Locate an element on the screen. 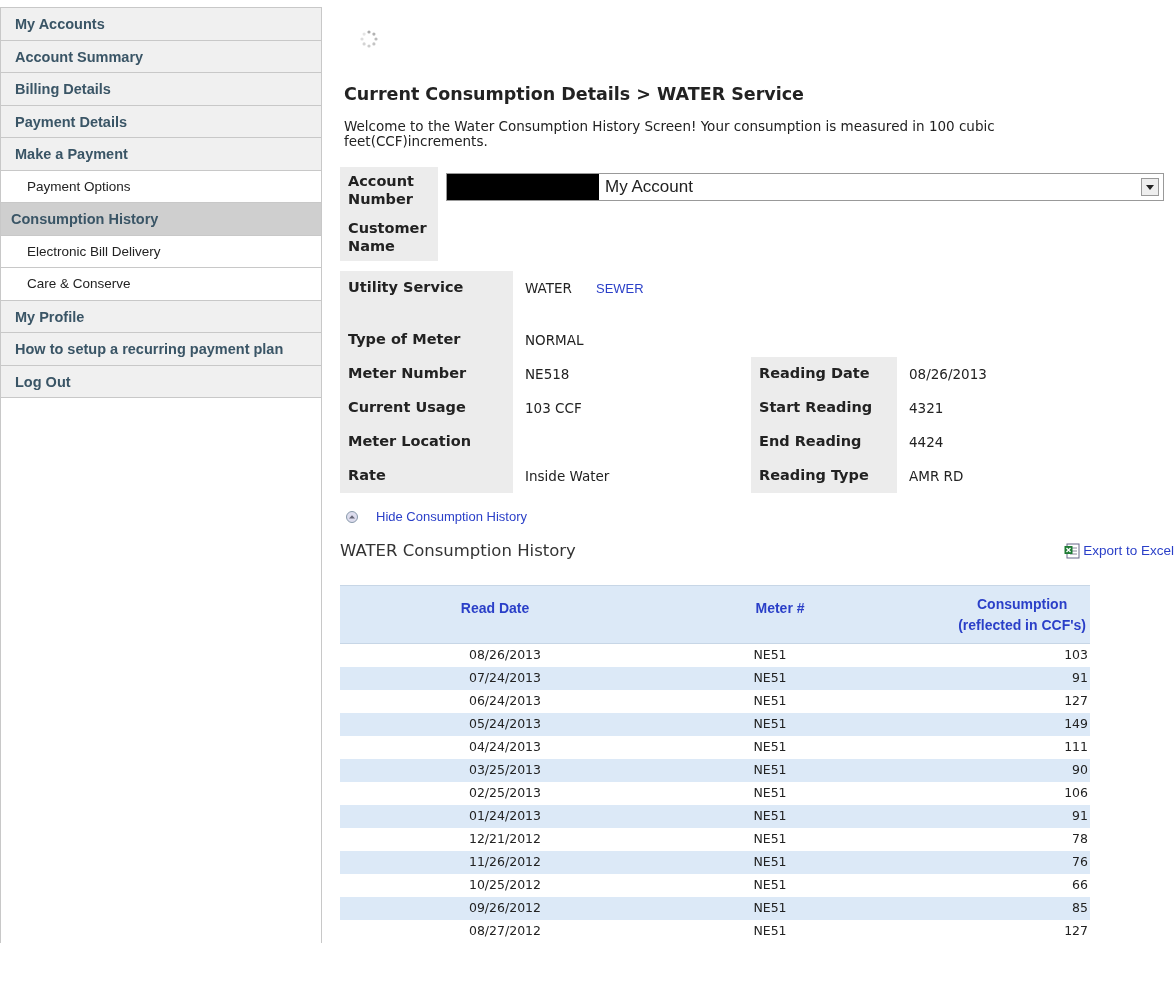 The height and width of the screenshot is (1002, 1174). field-label: Start Reading is located at coordinates (824, 408).